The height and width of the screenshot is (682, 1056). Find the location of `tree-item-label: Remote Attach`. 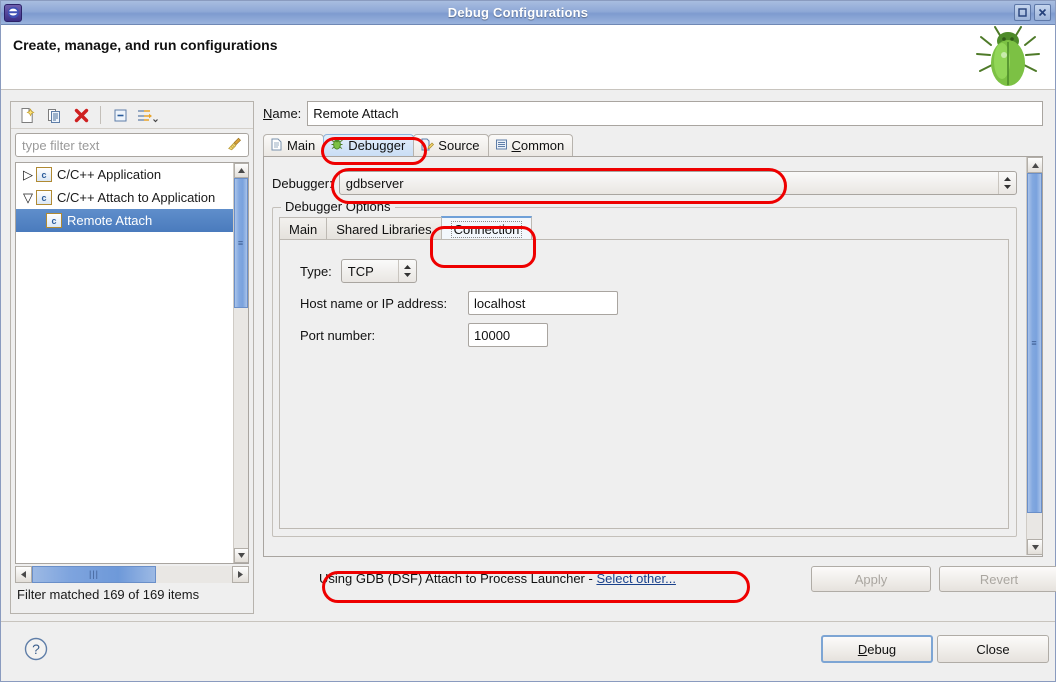

tree-item-label: Remote Attach is located at coordinates (110, 220).